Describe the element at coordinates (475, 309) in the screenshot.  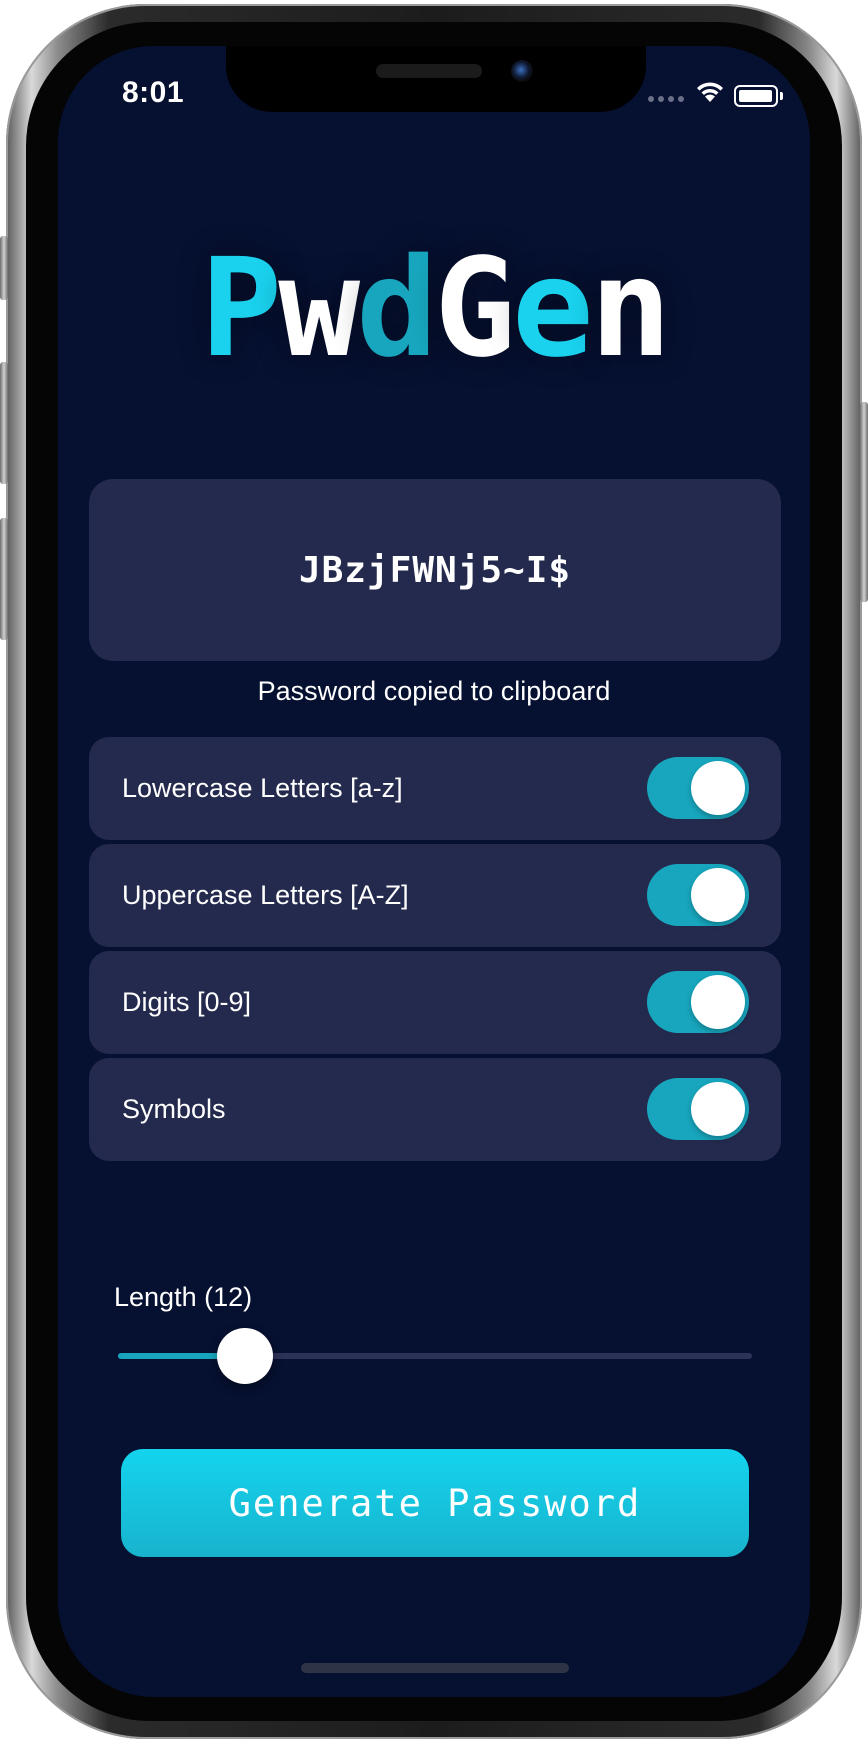
I see `logo-letter: G` at that location.